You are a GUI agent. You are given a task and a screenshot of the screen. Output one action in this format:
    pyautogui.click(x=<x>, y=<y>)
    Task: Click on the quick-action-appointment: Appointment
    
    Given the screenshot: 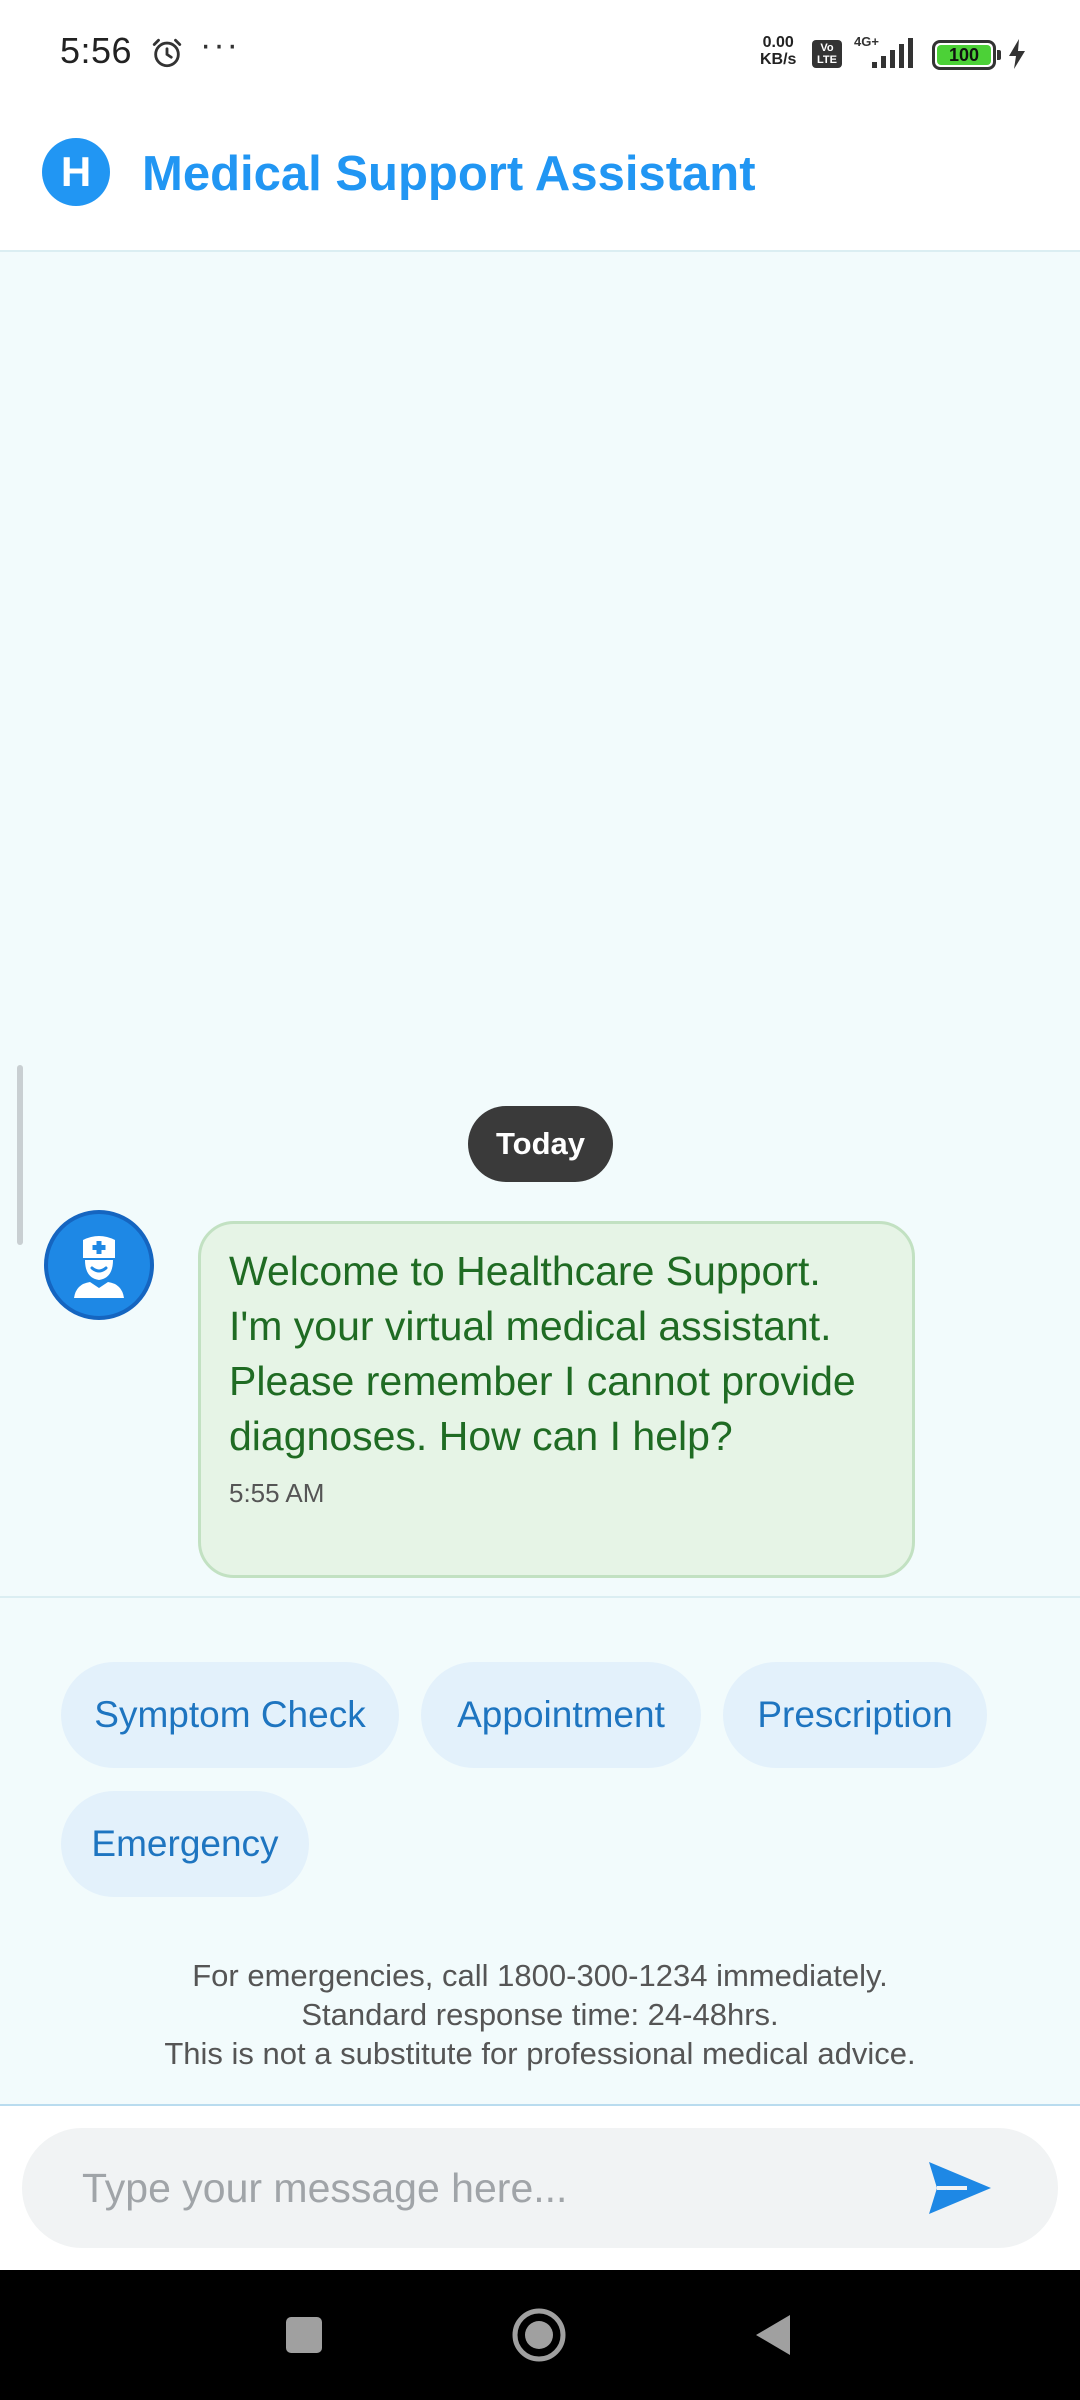 What is the action you would take?
    pyautogui.click(x=561, y=1715)
    